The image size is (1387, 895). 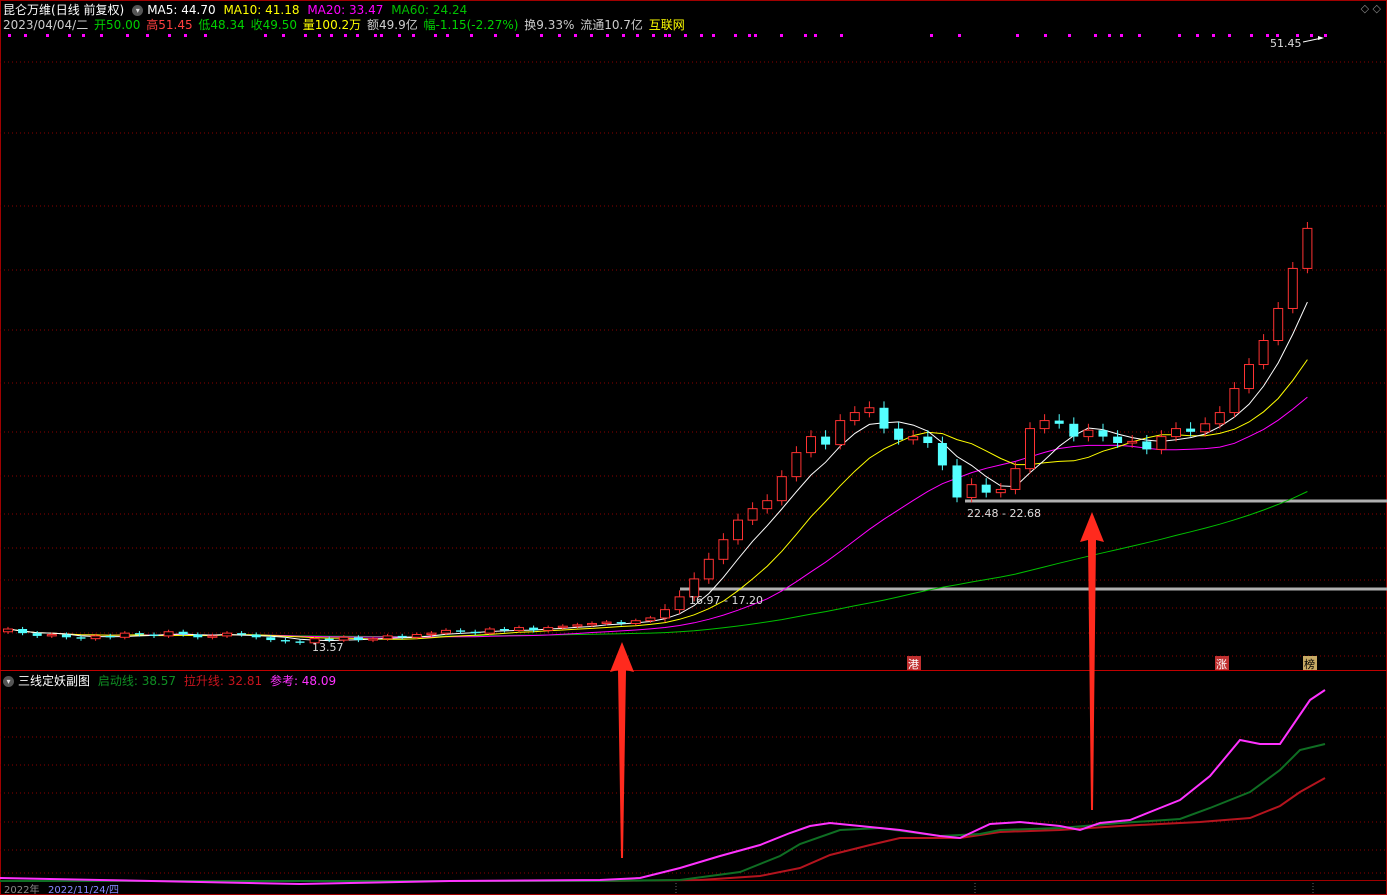 What do you see at coordinates (46, 25) in the screenshot?
I see `quote-date: 2023/04/04/二` at bounding box center [46, 25].